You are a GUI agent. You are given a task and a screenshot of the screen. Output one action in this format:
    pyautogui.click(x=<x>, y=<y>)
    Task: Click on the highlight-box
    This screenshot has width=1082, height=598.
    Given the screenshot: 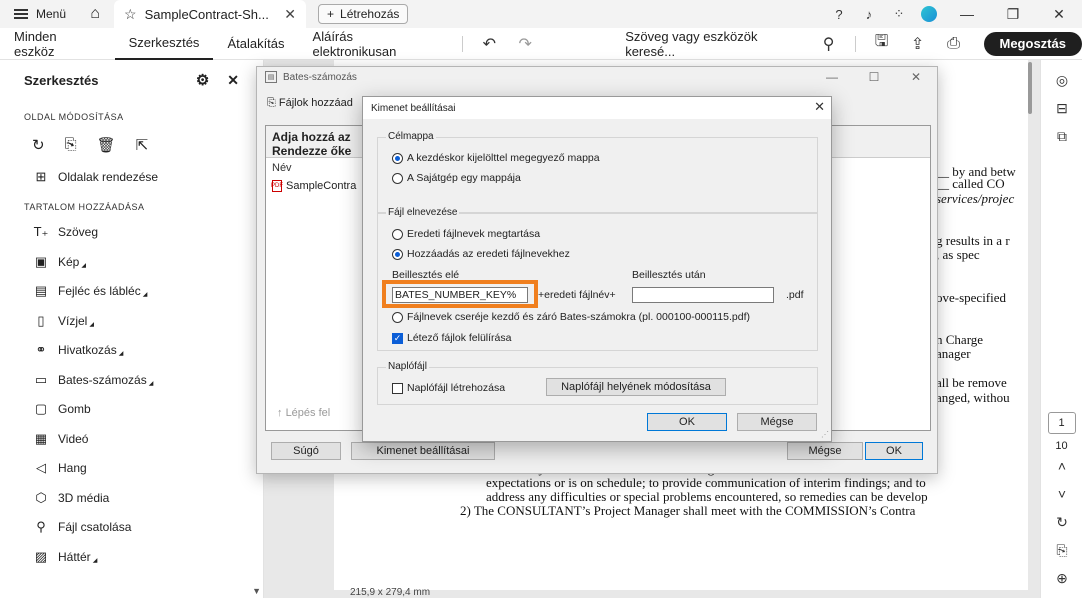 What is the action you would take?
    pyautogui.click(x=460, y=294)
    